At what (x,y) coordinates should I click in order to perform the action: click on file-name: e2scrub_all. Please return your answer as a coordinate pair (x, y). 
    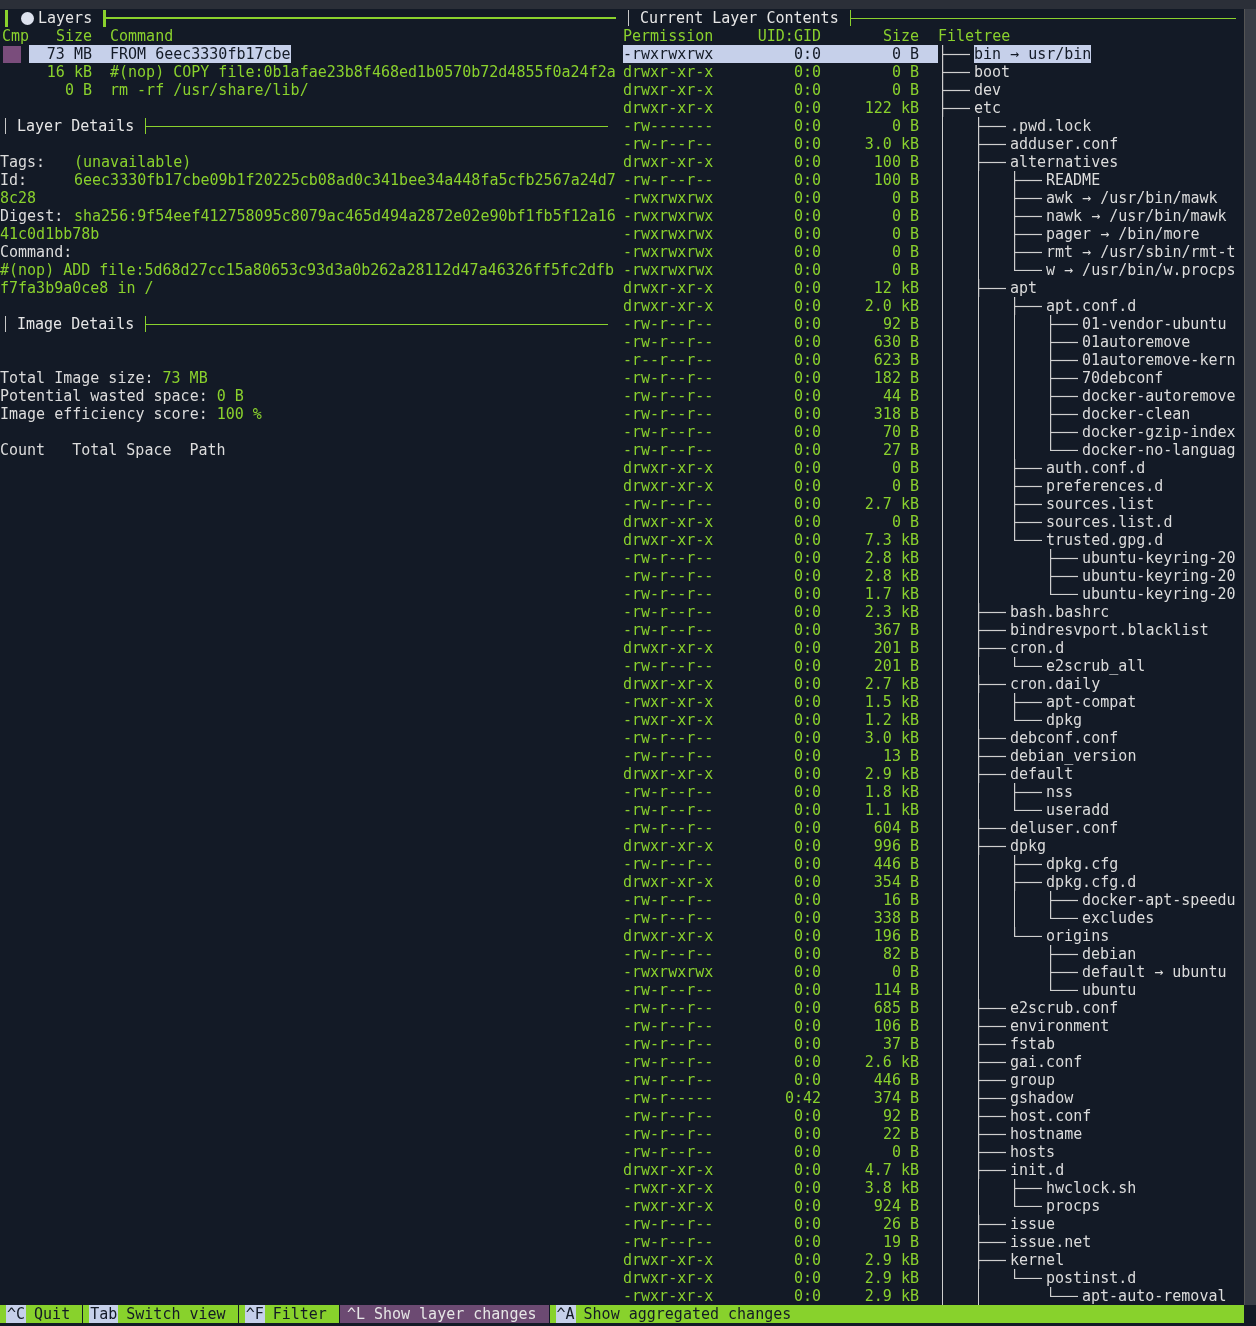
    Looking at the image, I should click on (1096, 666).